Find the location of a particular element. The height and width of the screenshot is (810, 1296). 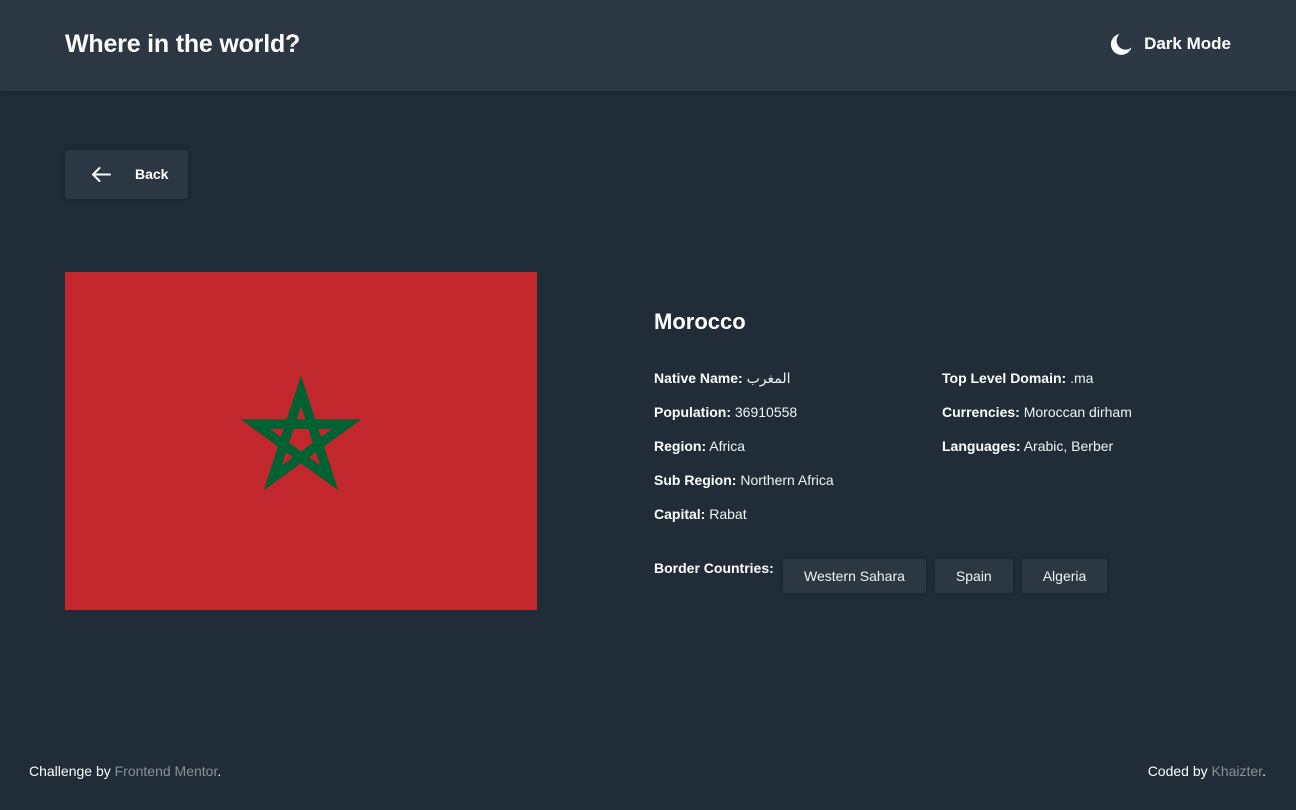

app-title: Where in the world? is located at coordinates (183, 44).